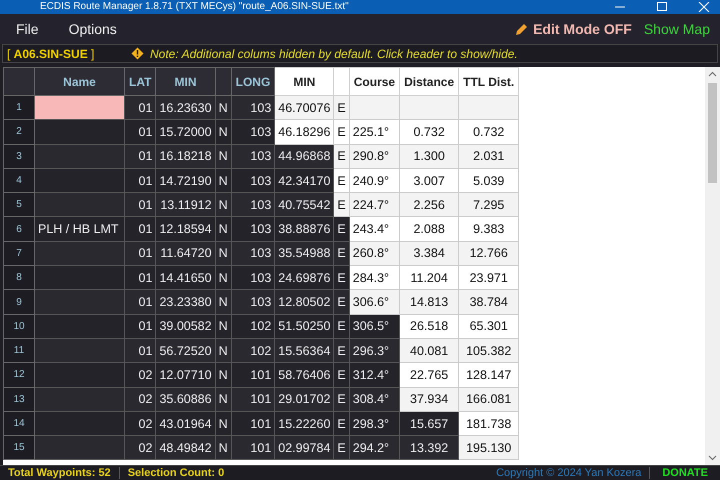 This screenshot has height=480, width=720. I want to click on table-cell: 29.01702, so click(304, 399).